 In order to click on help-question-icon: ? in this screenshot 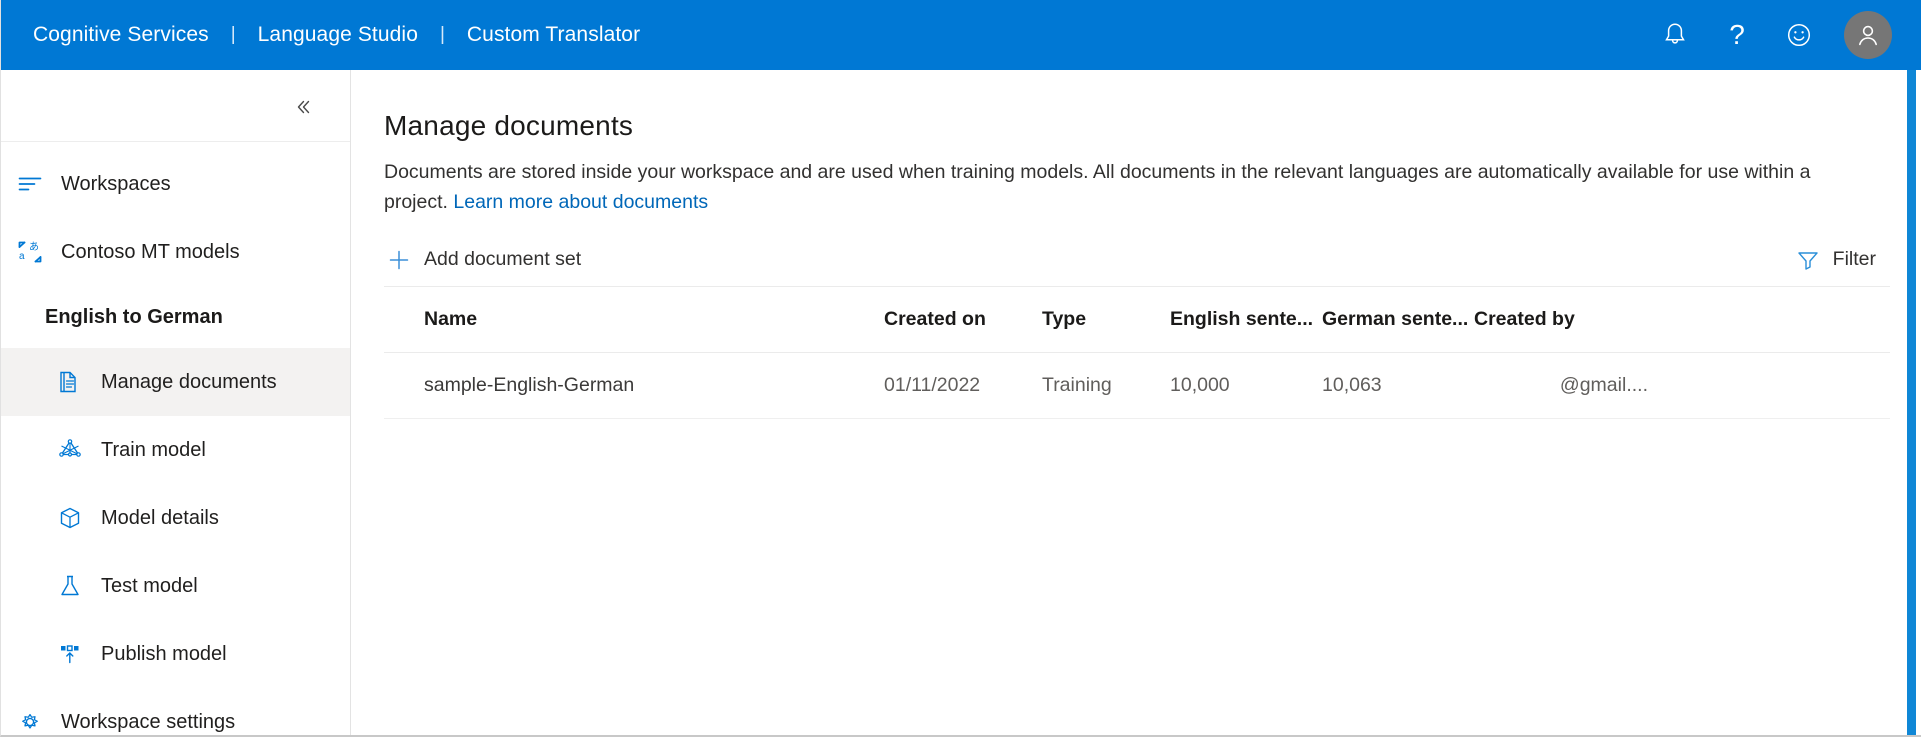, I will do `click(1737, 35)`.